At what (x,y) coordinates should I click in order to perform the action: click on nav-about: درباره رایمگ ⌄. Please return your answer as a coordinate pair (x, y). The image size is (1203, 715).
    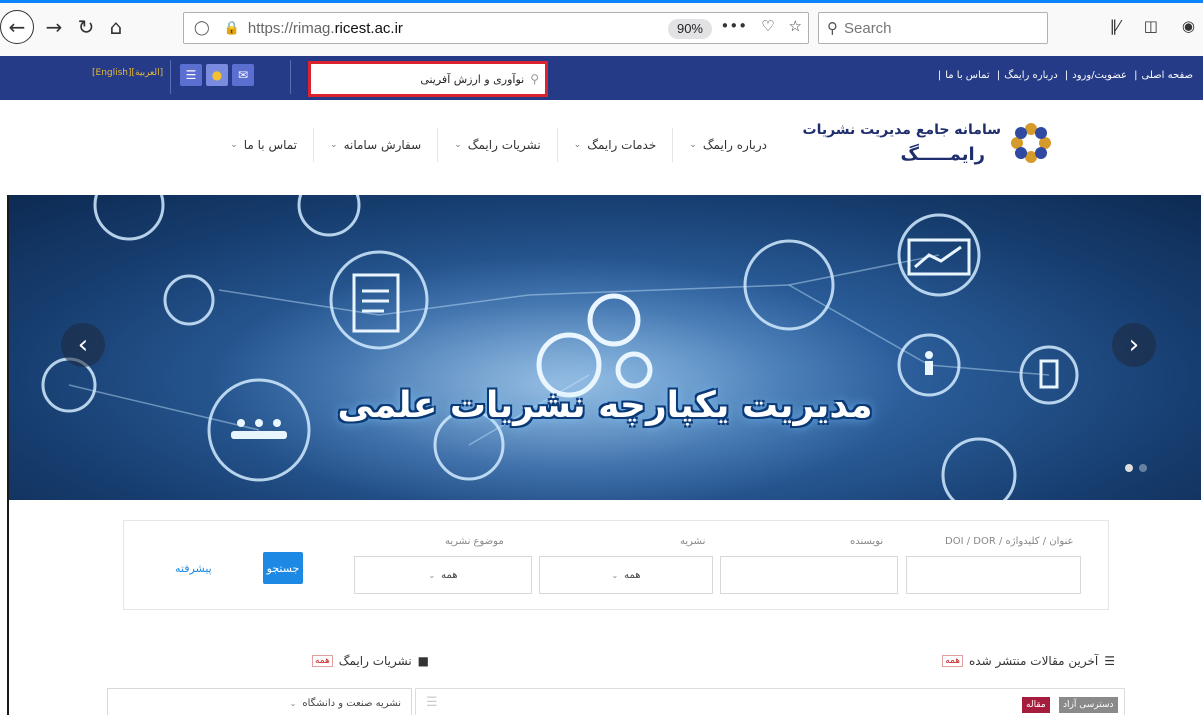
    Looking at the image, I should click on (727, 145).